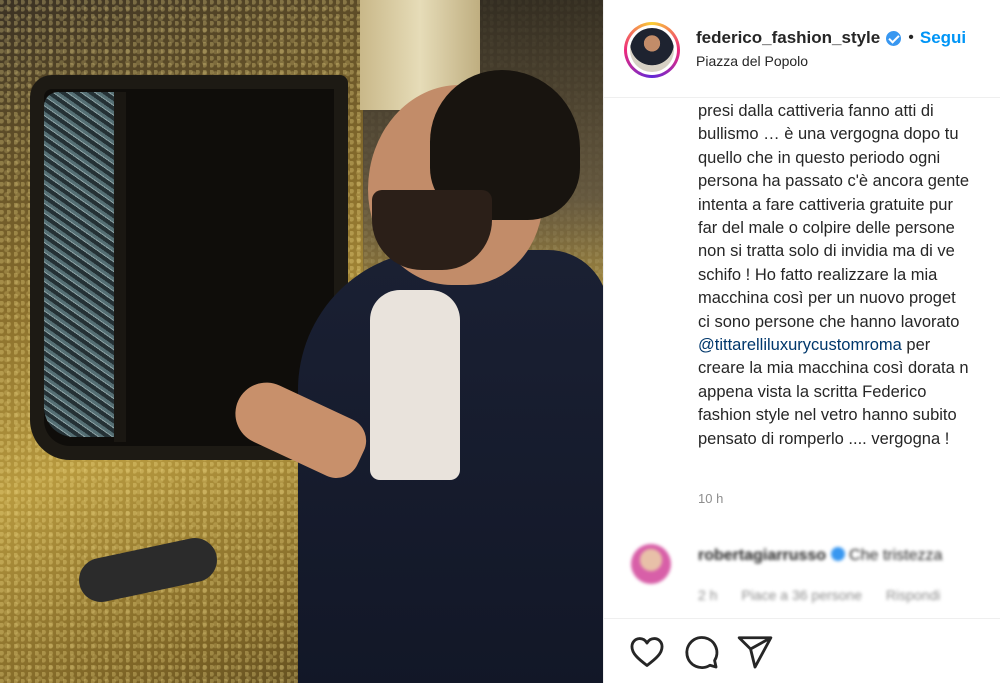  What do you see at coordinates (752, 61) in the screenshot?
I see `post-location: Piazza del Popolo` at bounding box center [752, 61].